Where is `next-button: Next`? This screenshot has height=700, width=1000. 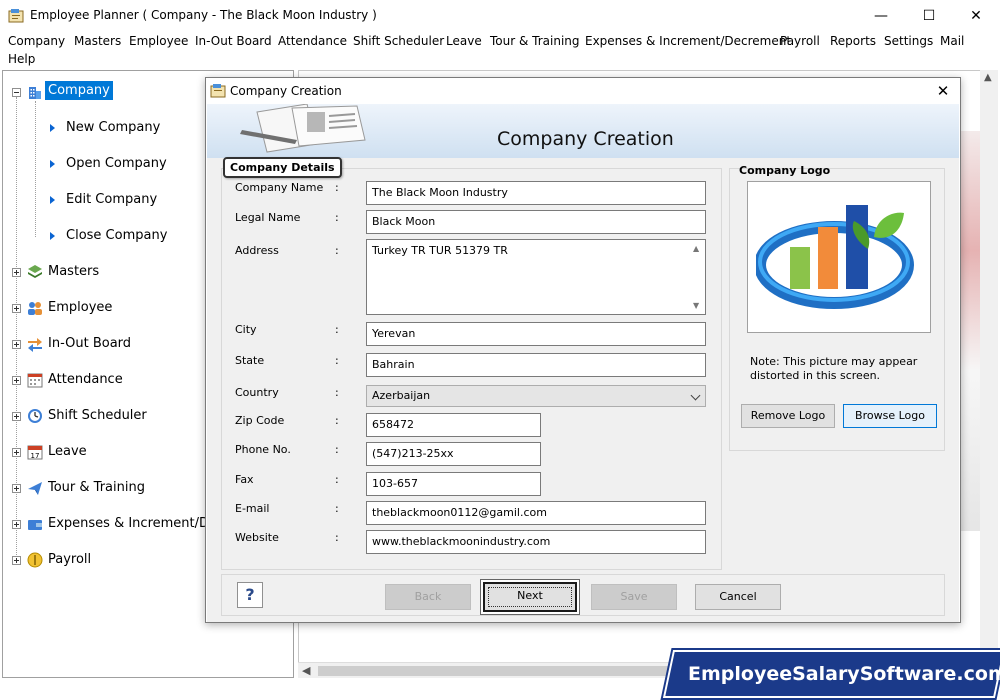
next-button: Next is located at coordinates (530, 597).